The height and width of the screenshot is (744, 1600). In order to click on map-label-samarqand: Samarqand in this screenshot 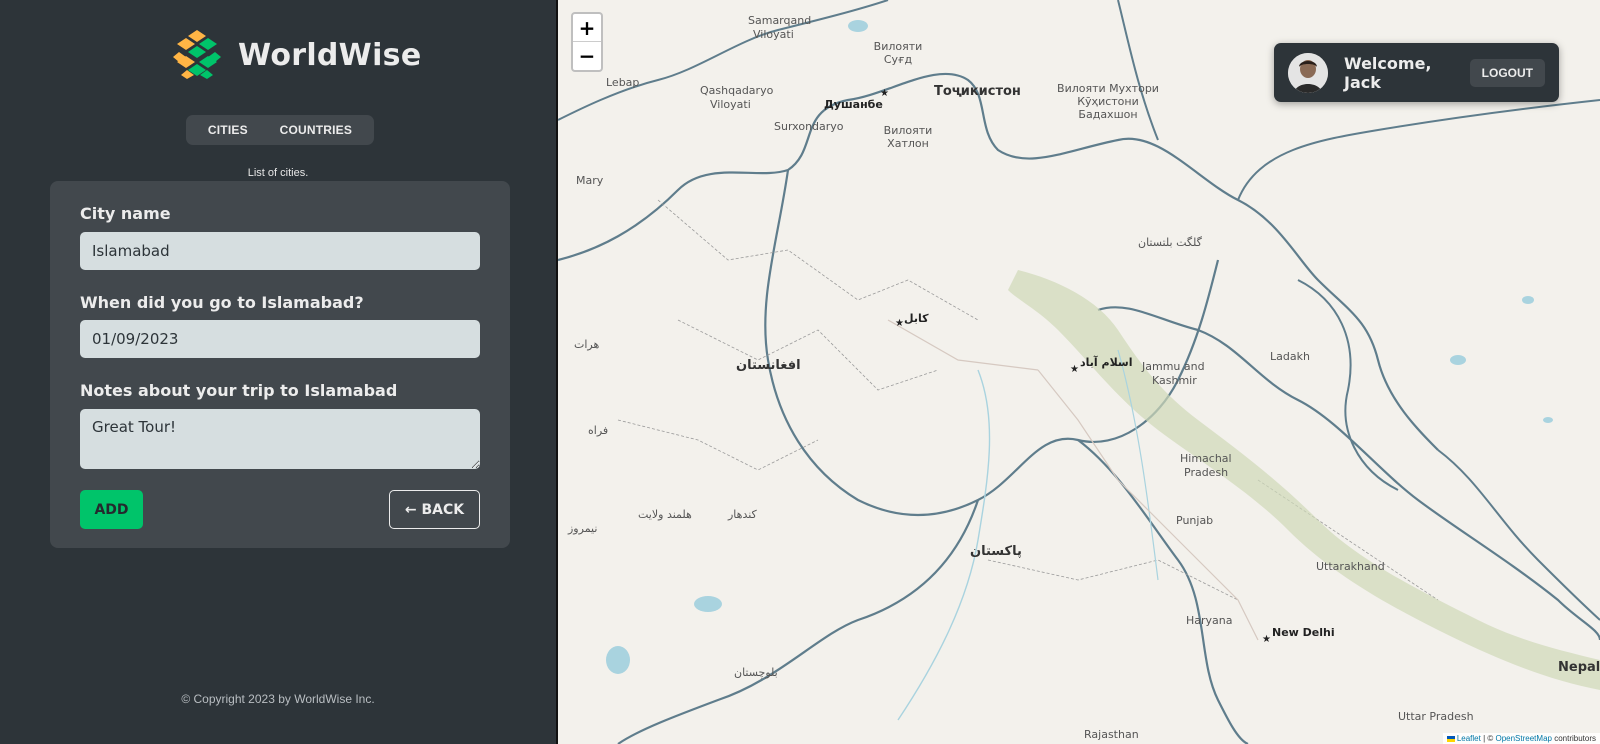, I will do `click(780, 20)`.